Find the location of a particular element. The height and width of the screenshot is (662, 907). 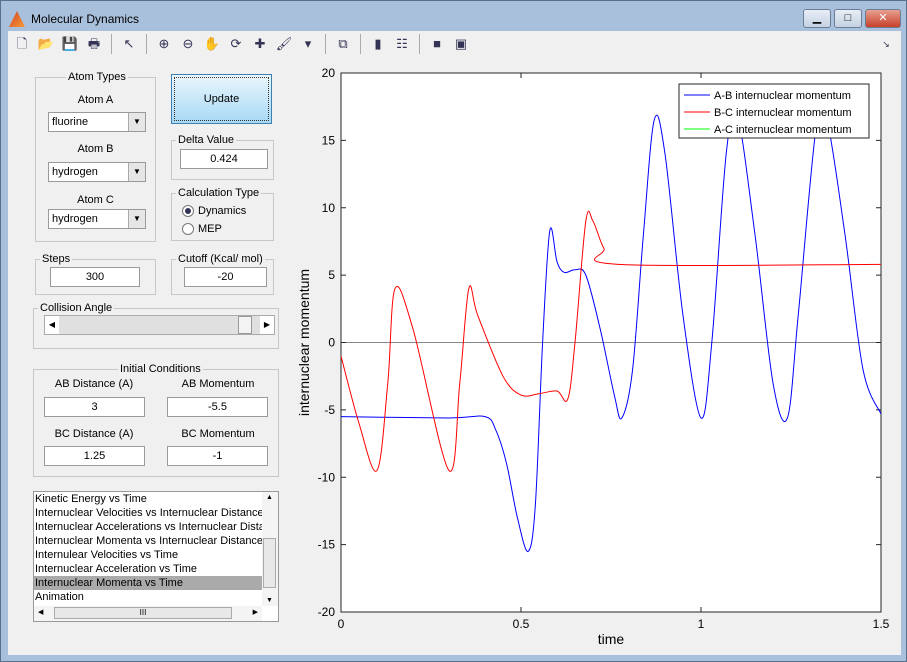

atom-c-value: hydrogen is located at coordinates (75, 219).